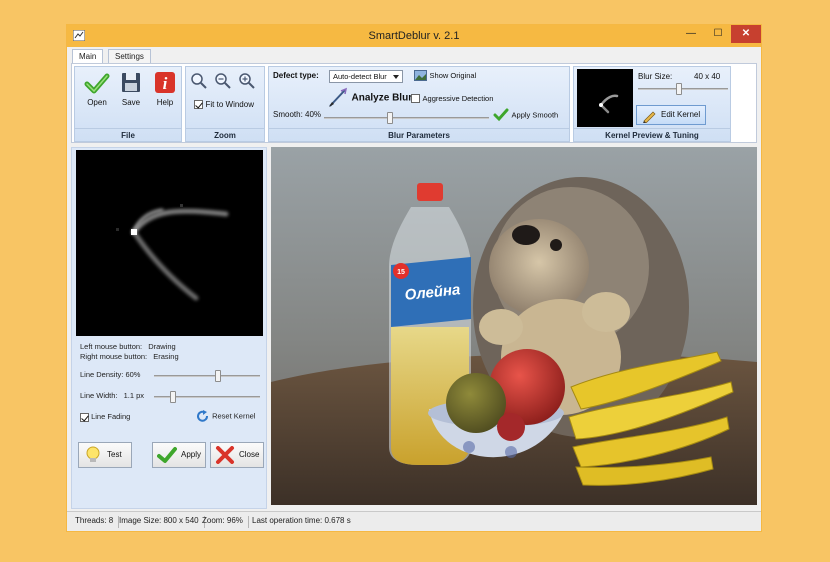 The height and width of the screenshot is (562, 830). I want to click on refresh-icon, so click(202, 416).